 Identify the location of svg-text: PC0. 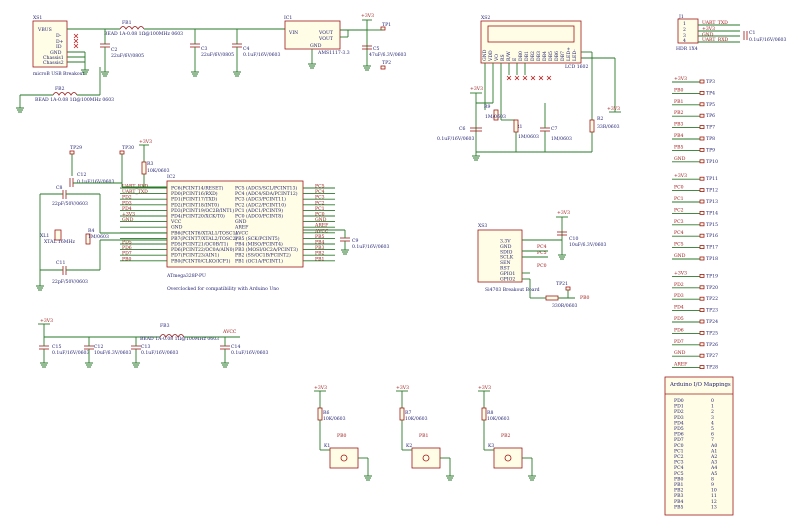
(542, 266).